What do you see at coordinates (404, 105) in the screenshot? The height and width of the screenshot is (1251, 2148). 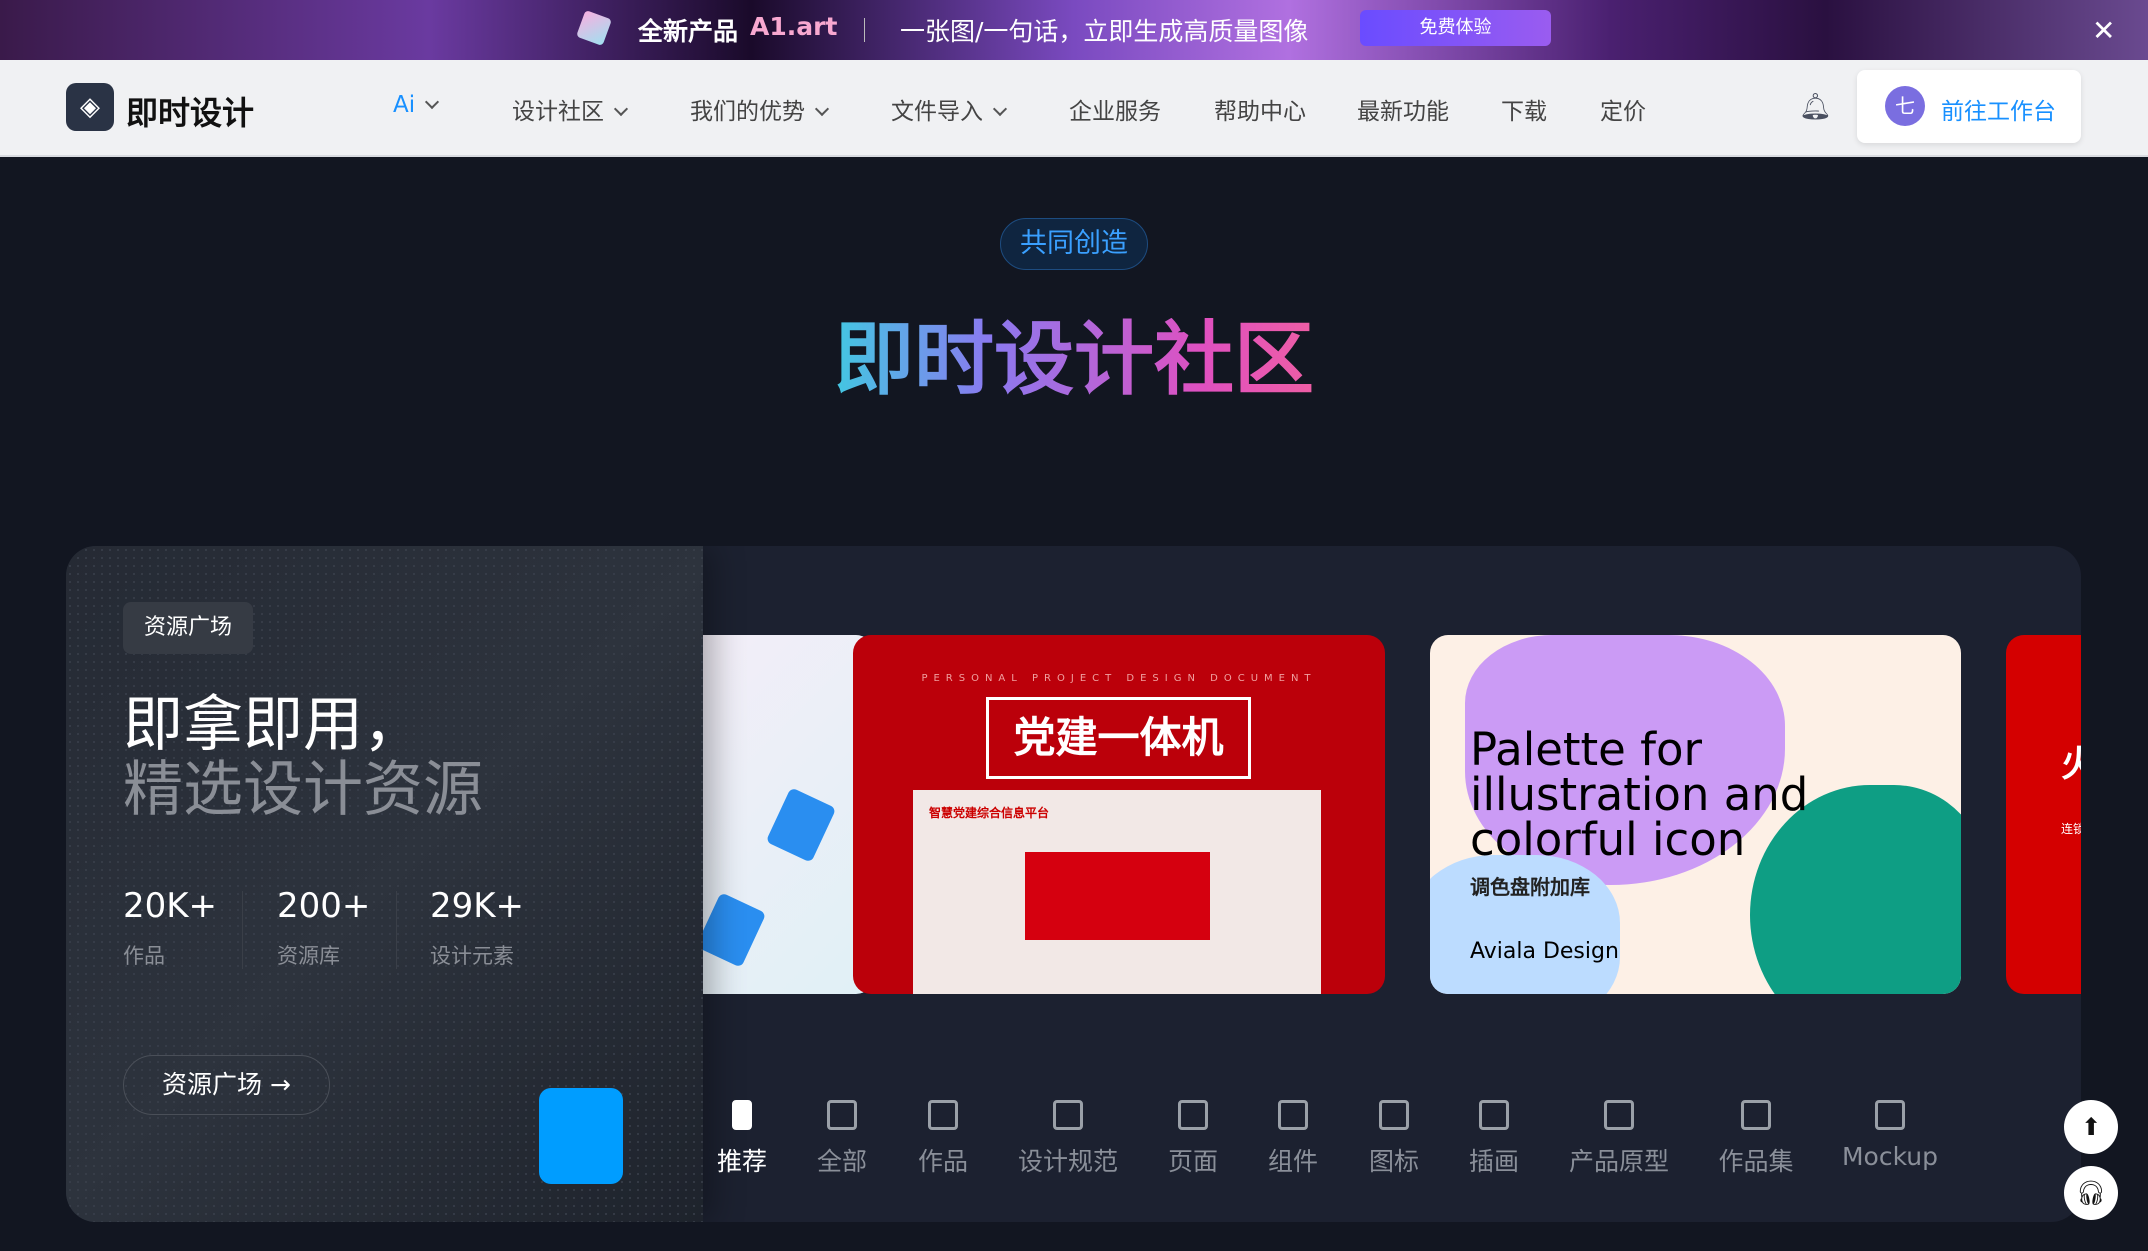 I see `nav-label: Ai` at bounding box center [404, 105].